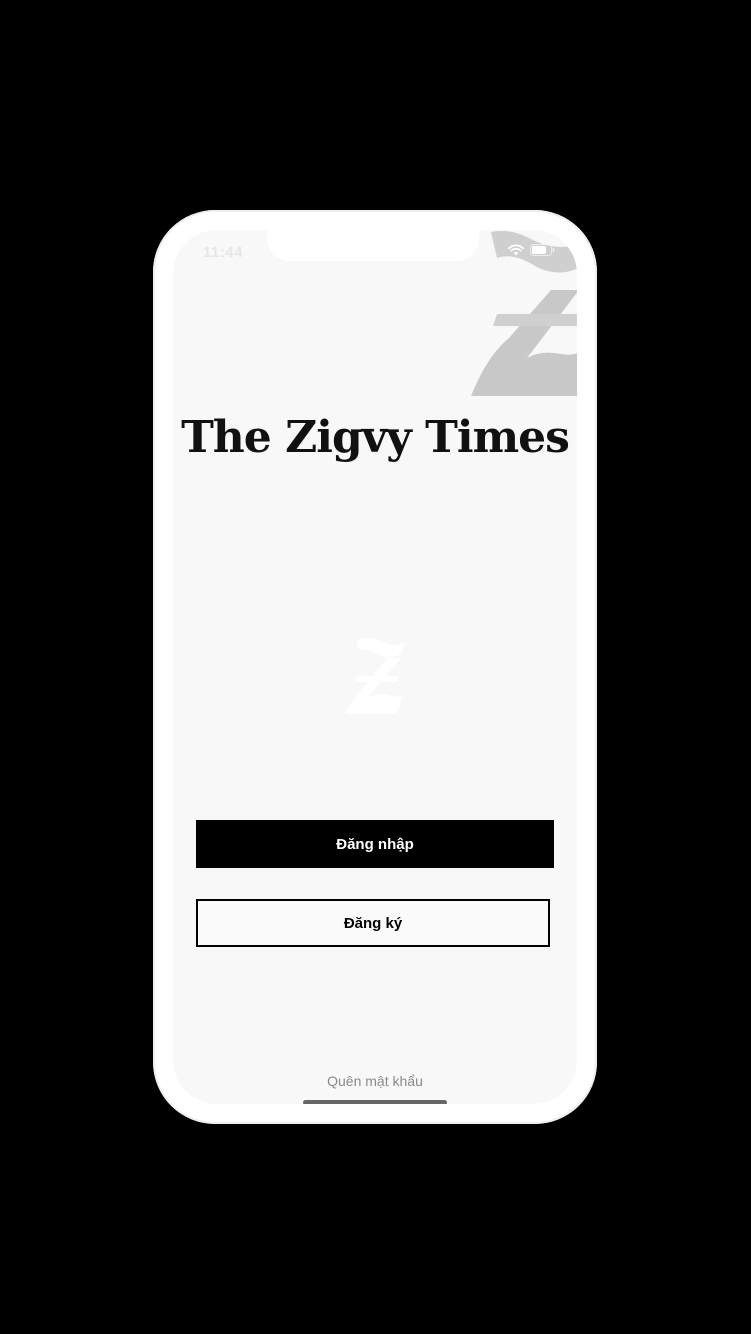 This screenshot has height=1334, width=751. Describe the element at coordinates (375, 437) in the screenshot. I see `app-logo-wordmark: The Zigvy Times` at that location.